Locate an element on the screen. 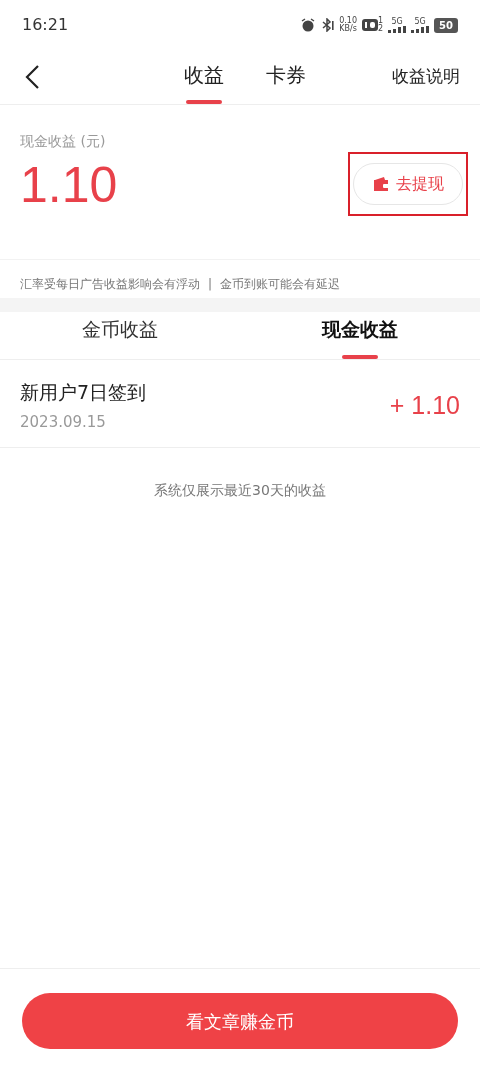  battery-indicator: 50 is located at coordinates (446, 25).